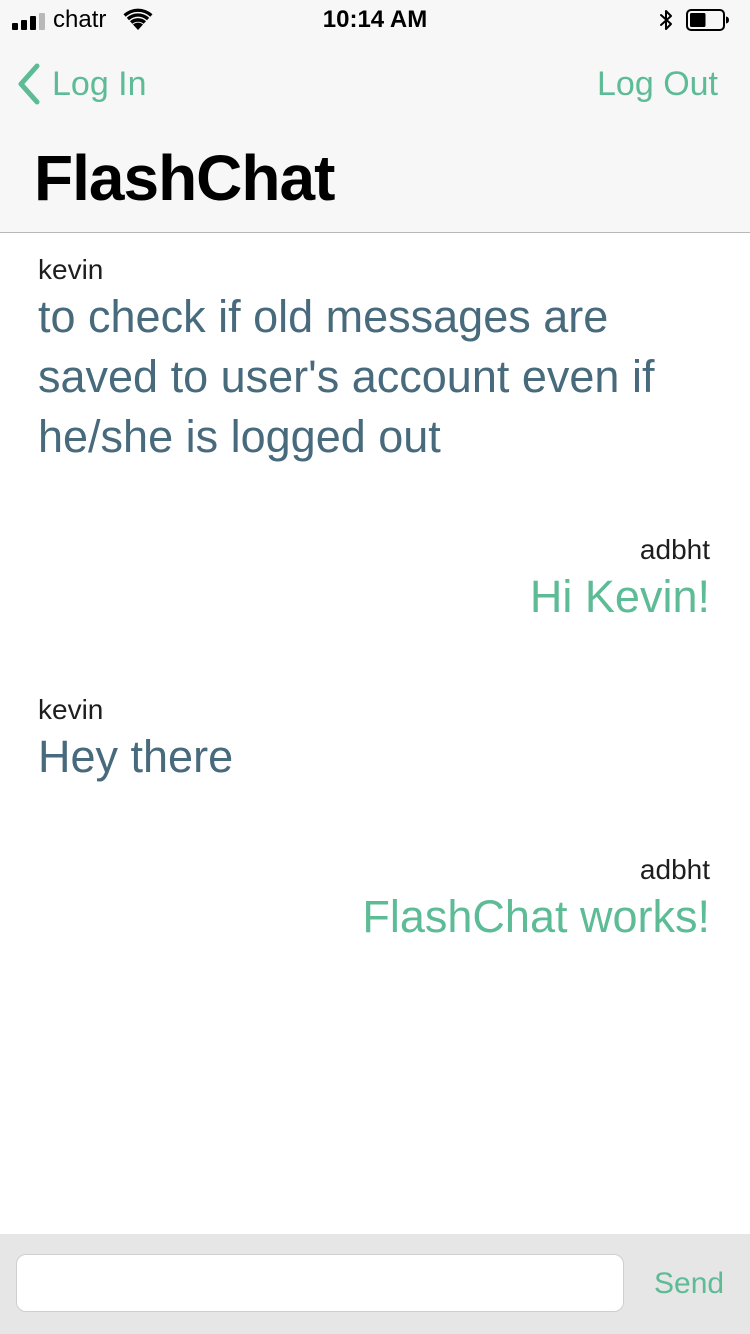  What do you see at coordinates (320, 1283) in the screenshot?
I see `message-input` at bounding box center [320, 1283].